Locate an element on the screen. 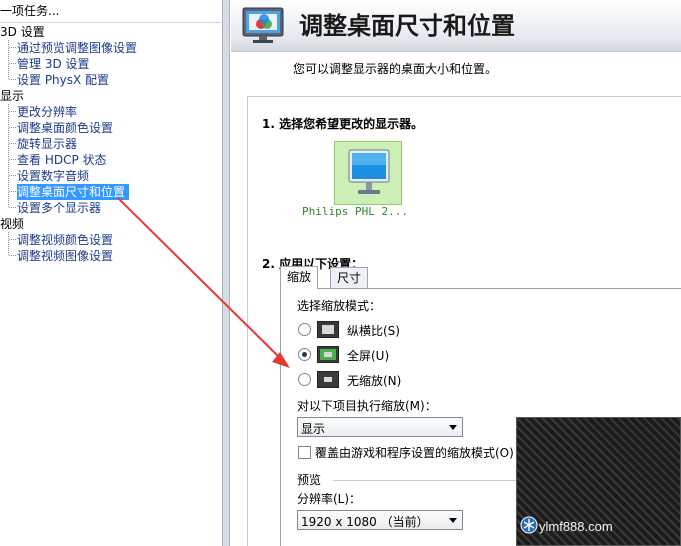 This screenshot has width=681, height=546. perform-scaling-on-dropdown: 显示 is located at coordinates (380, 427).